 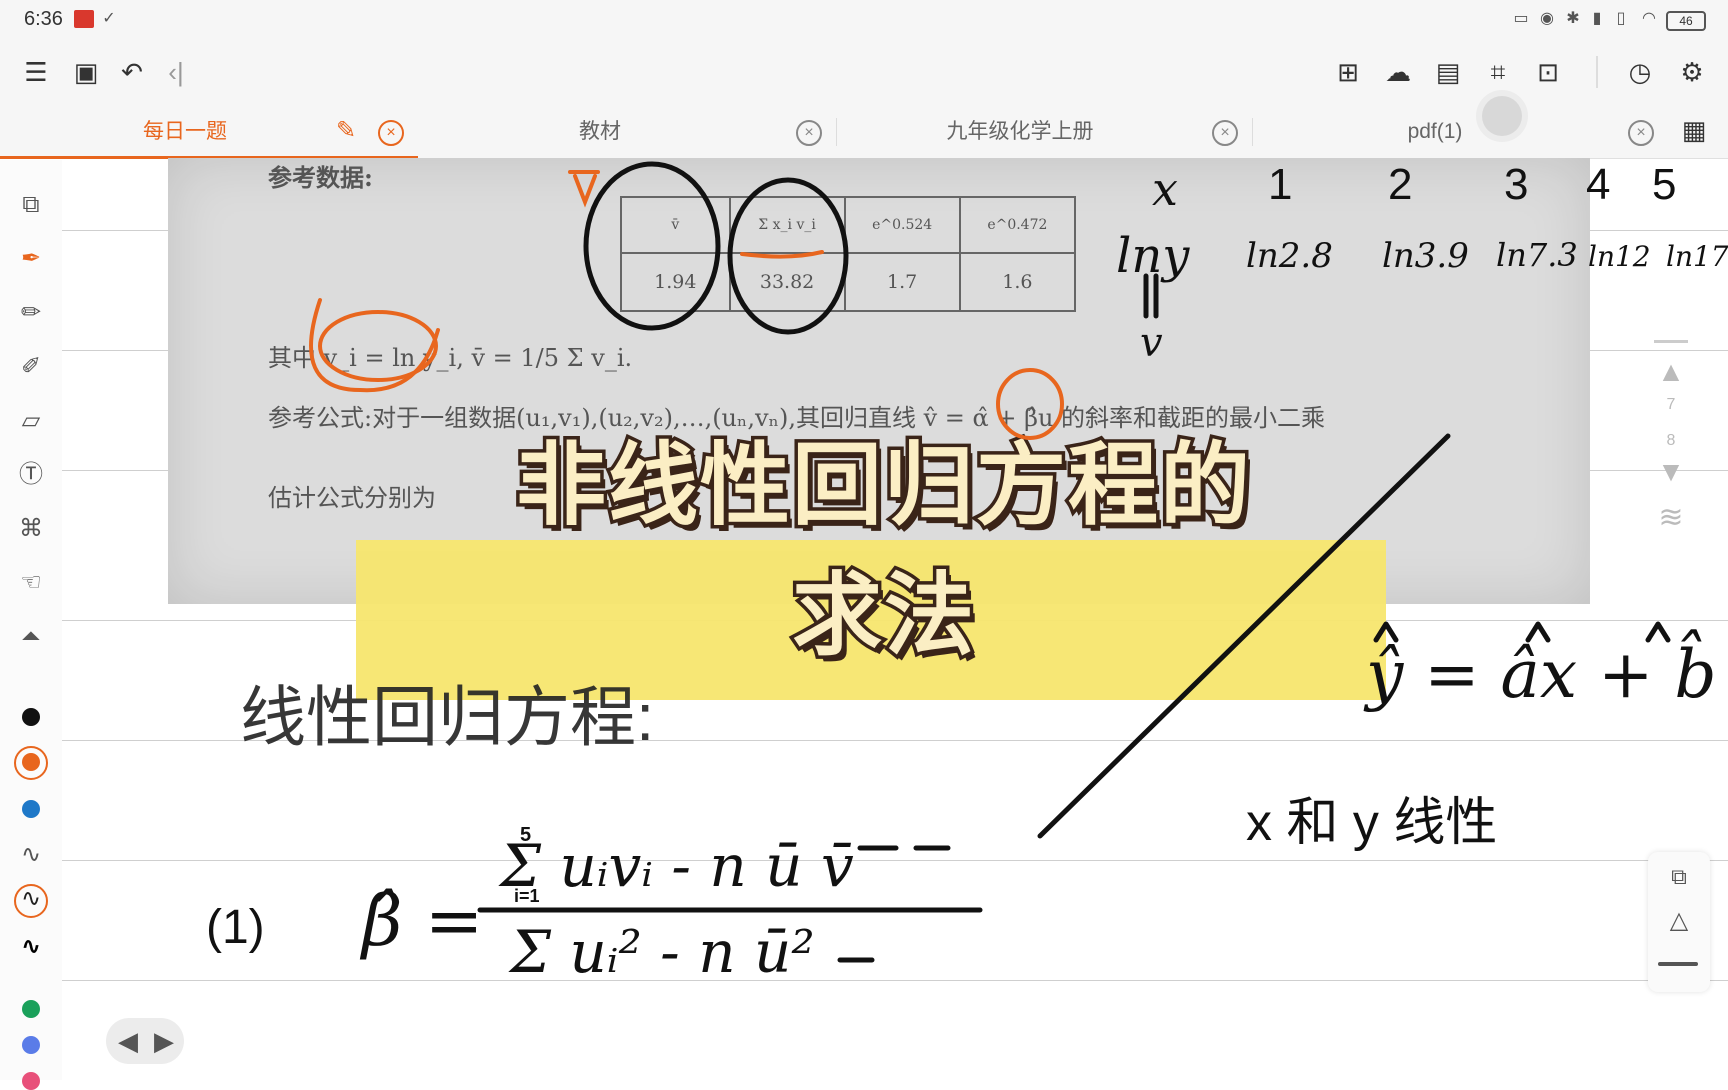 What do you see at coordinates (1280, 184) in the screenshot?
I see `hw-x-value: 1` at bounding box center [1280, 184].